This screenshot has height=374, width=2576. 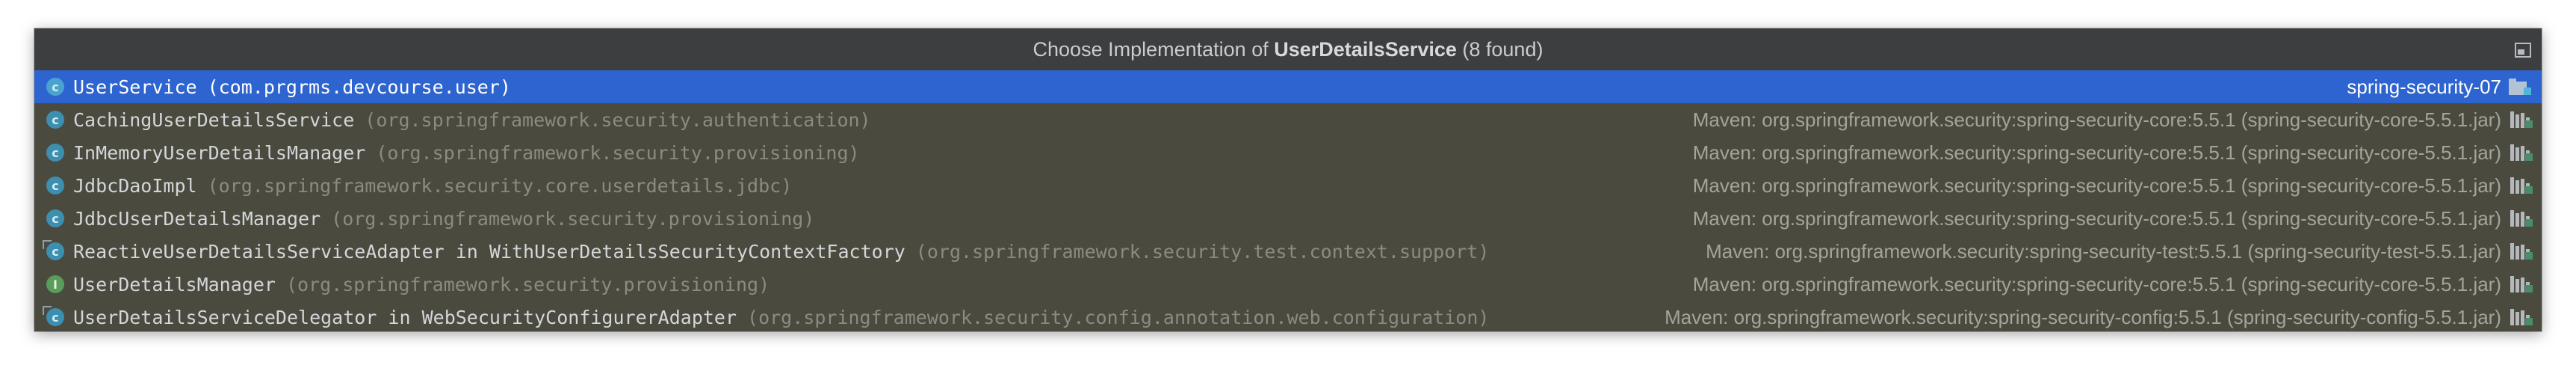 What do you see at coordinates (135, 185) in the screenshot?
I see `item-class-name: JdbcDaoImpl` at bounding box center [135, 185].